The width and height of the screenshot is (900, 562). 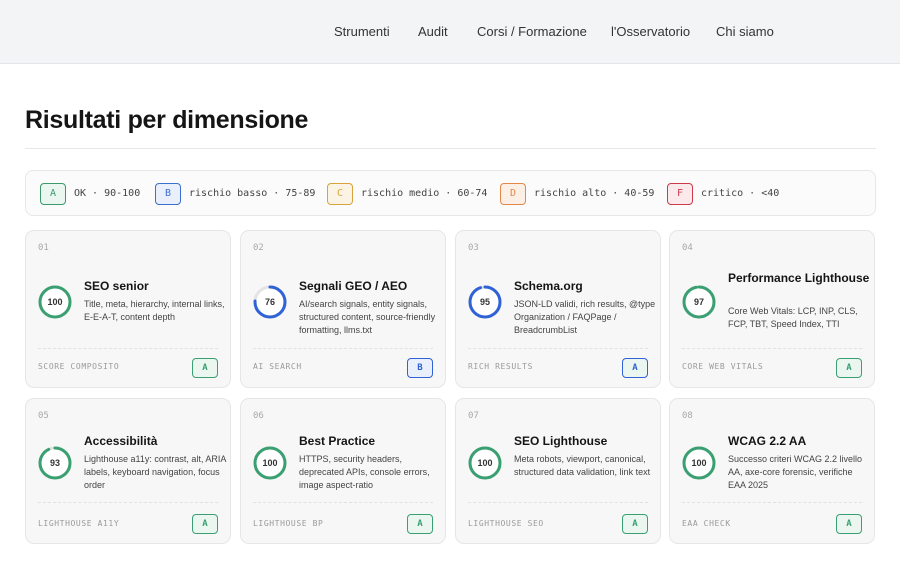 I want to click on card-footer-label: AI SEARCH, so click(x=277, y=366).